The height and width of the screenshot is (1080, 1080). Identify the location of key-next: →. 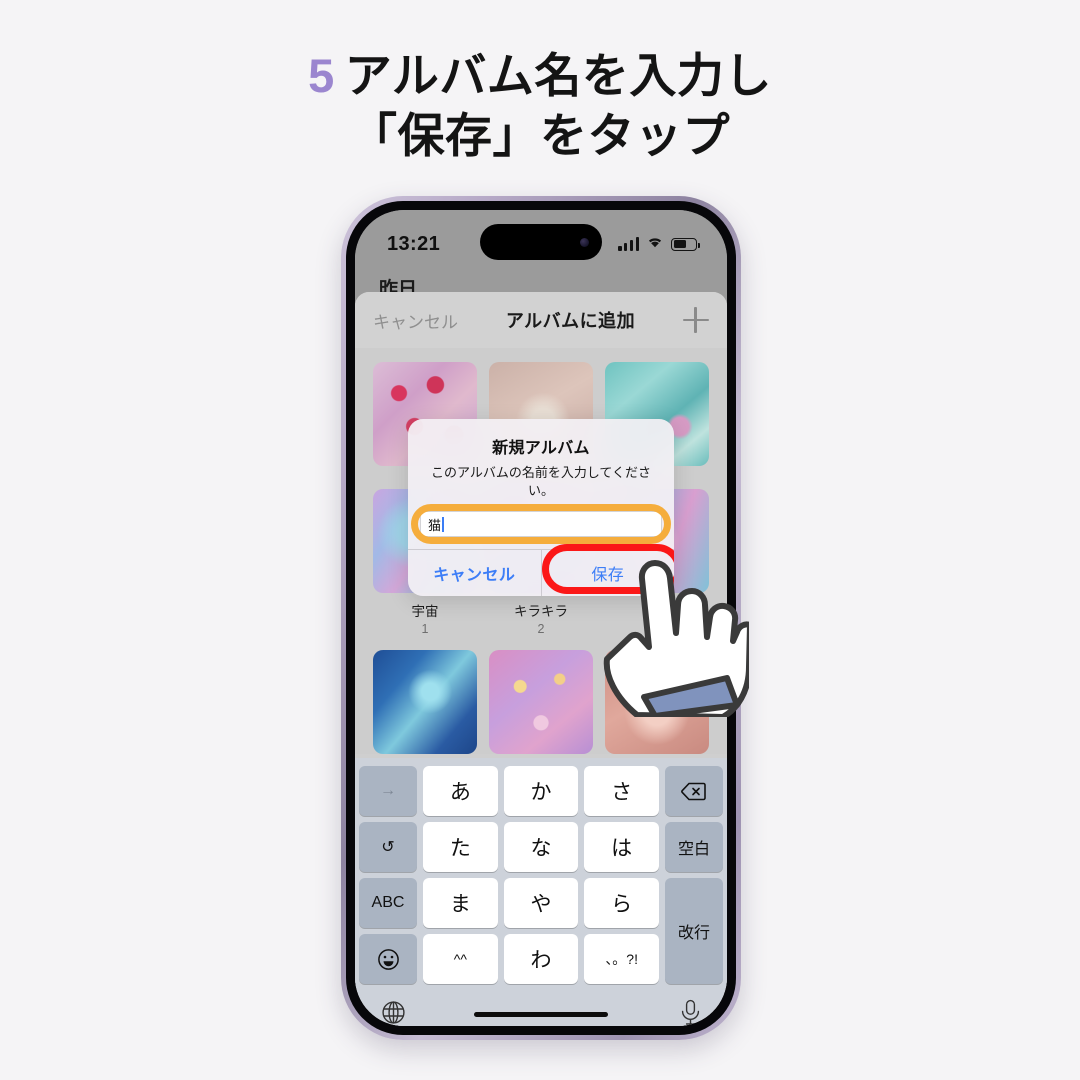
(388, 791).